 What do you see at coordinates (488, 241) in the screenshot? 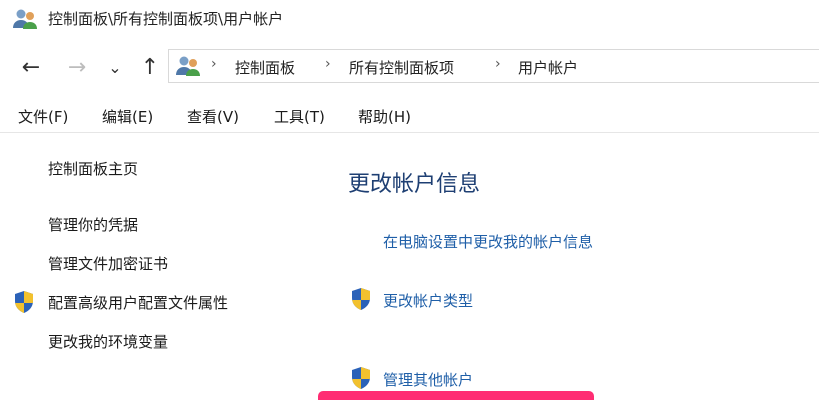
I see `link-change-account-in-pc-settings: 在电脑设置中更改我的帐户信息` at bounding box center [488, 241].